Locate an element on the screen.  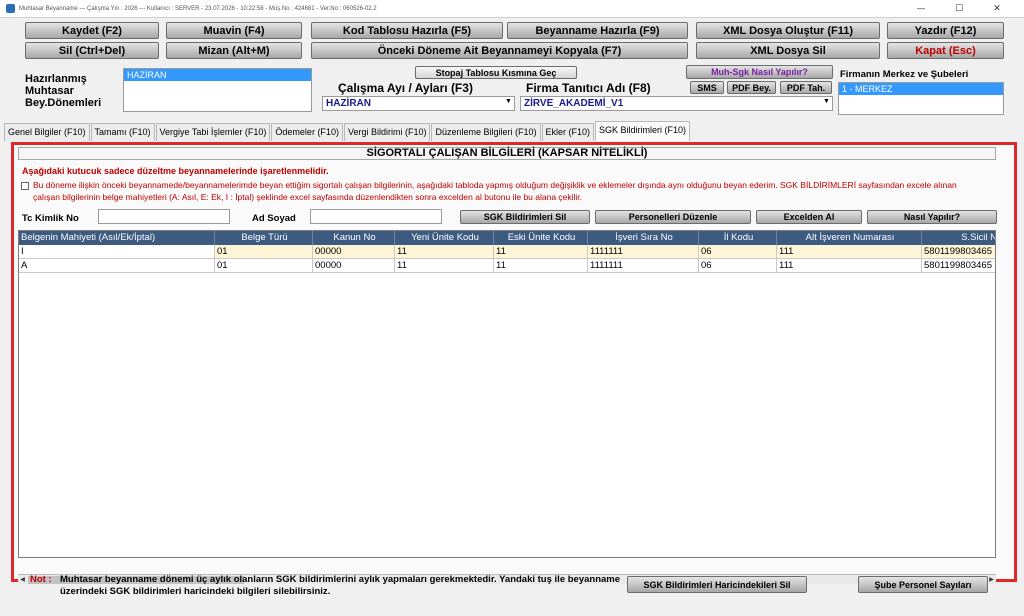
xml-olustur-button: XML Dosya Oluştur (F11) is located at coordinates (788, 30).